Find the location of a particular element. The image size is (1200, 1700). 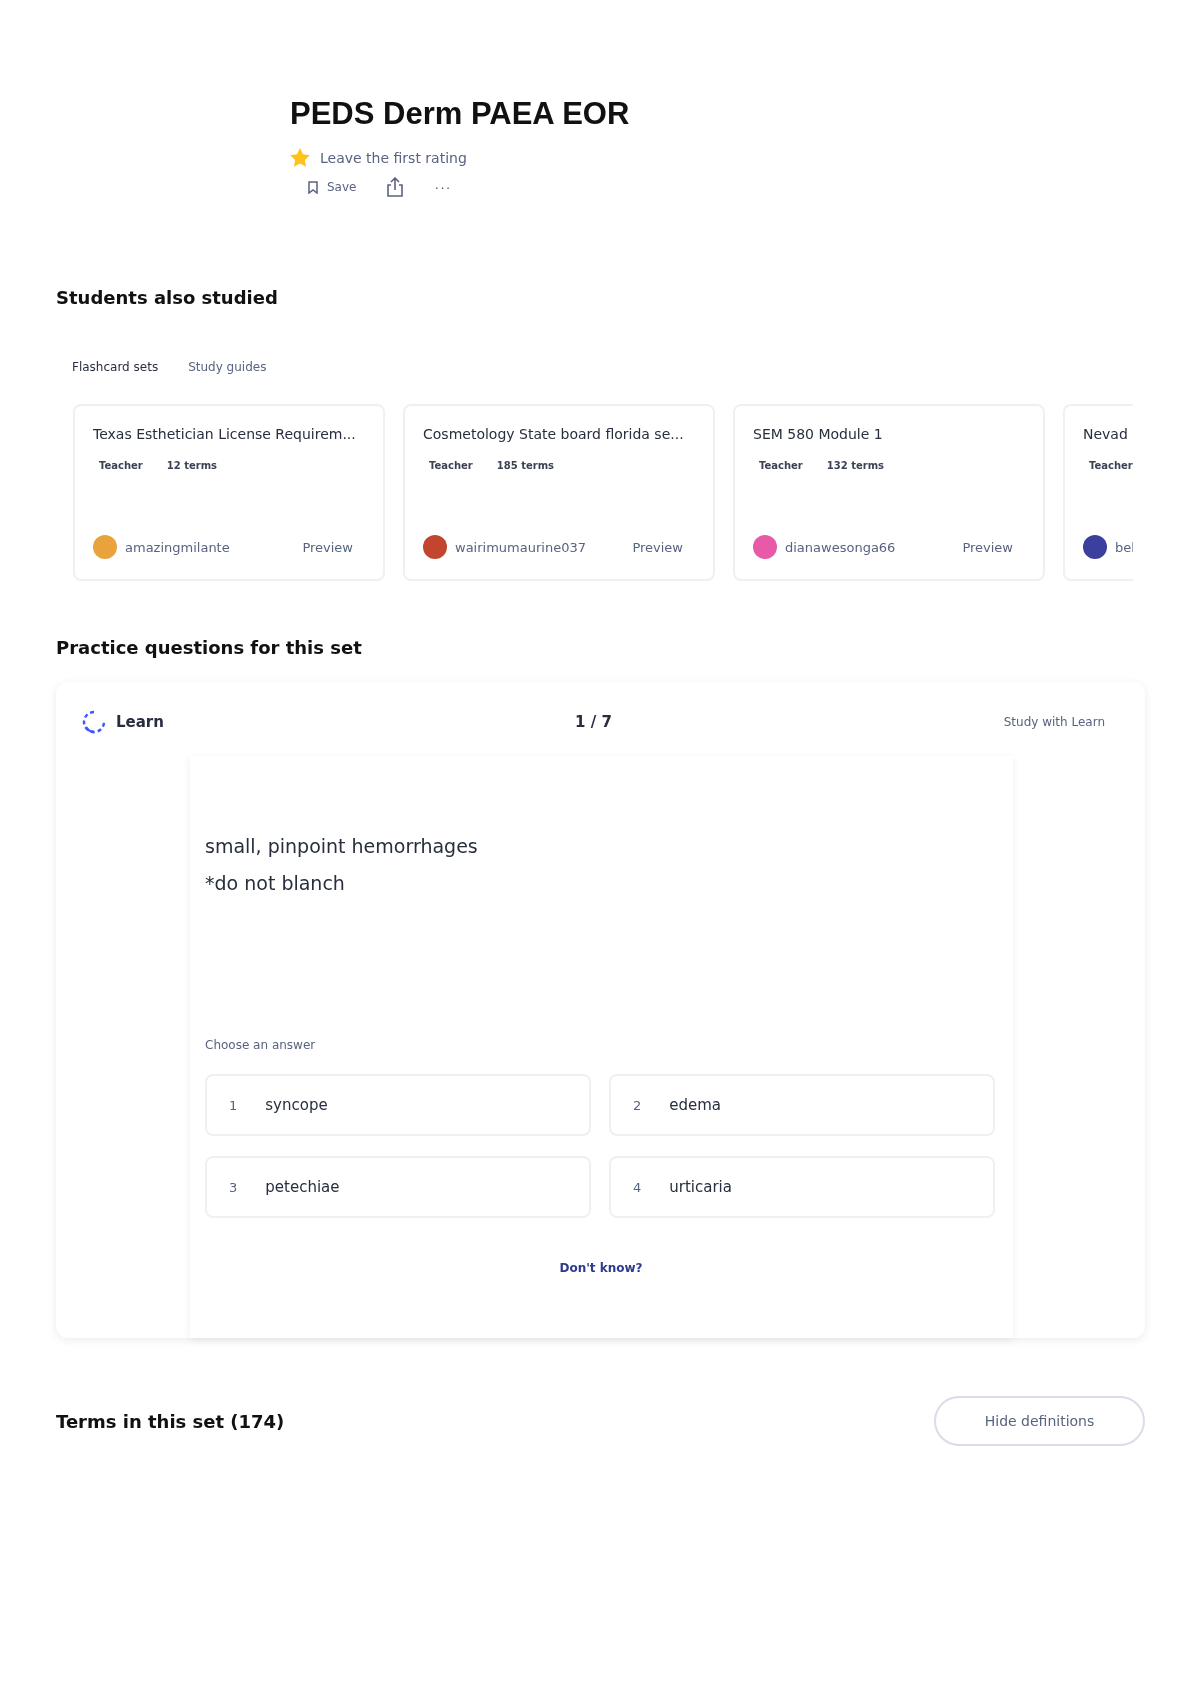

section-heading: Students also studied is located at coordinates (167, 297).